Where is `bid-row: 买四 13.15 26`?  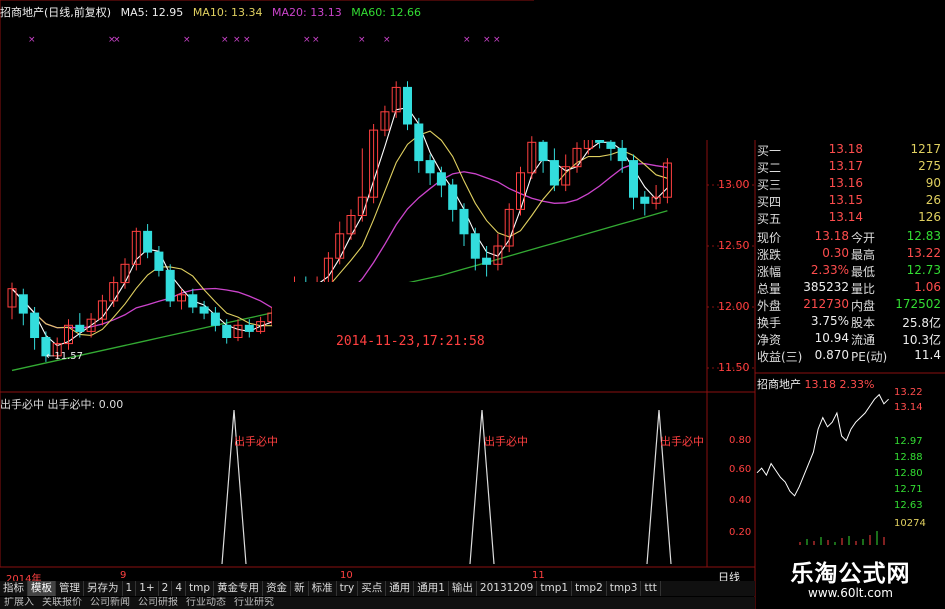
bid-row: 买四 13.15 26 is located at coordinates (849, 201).